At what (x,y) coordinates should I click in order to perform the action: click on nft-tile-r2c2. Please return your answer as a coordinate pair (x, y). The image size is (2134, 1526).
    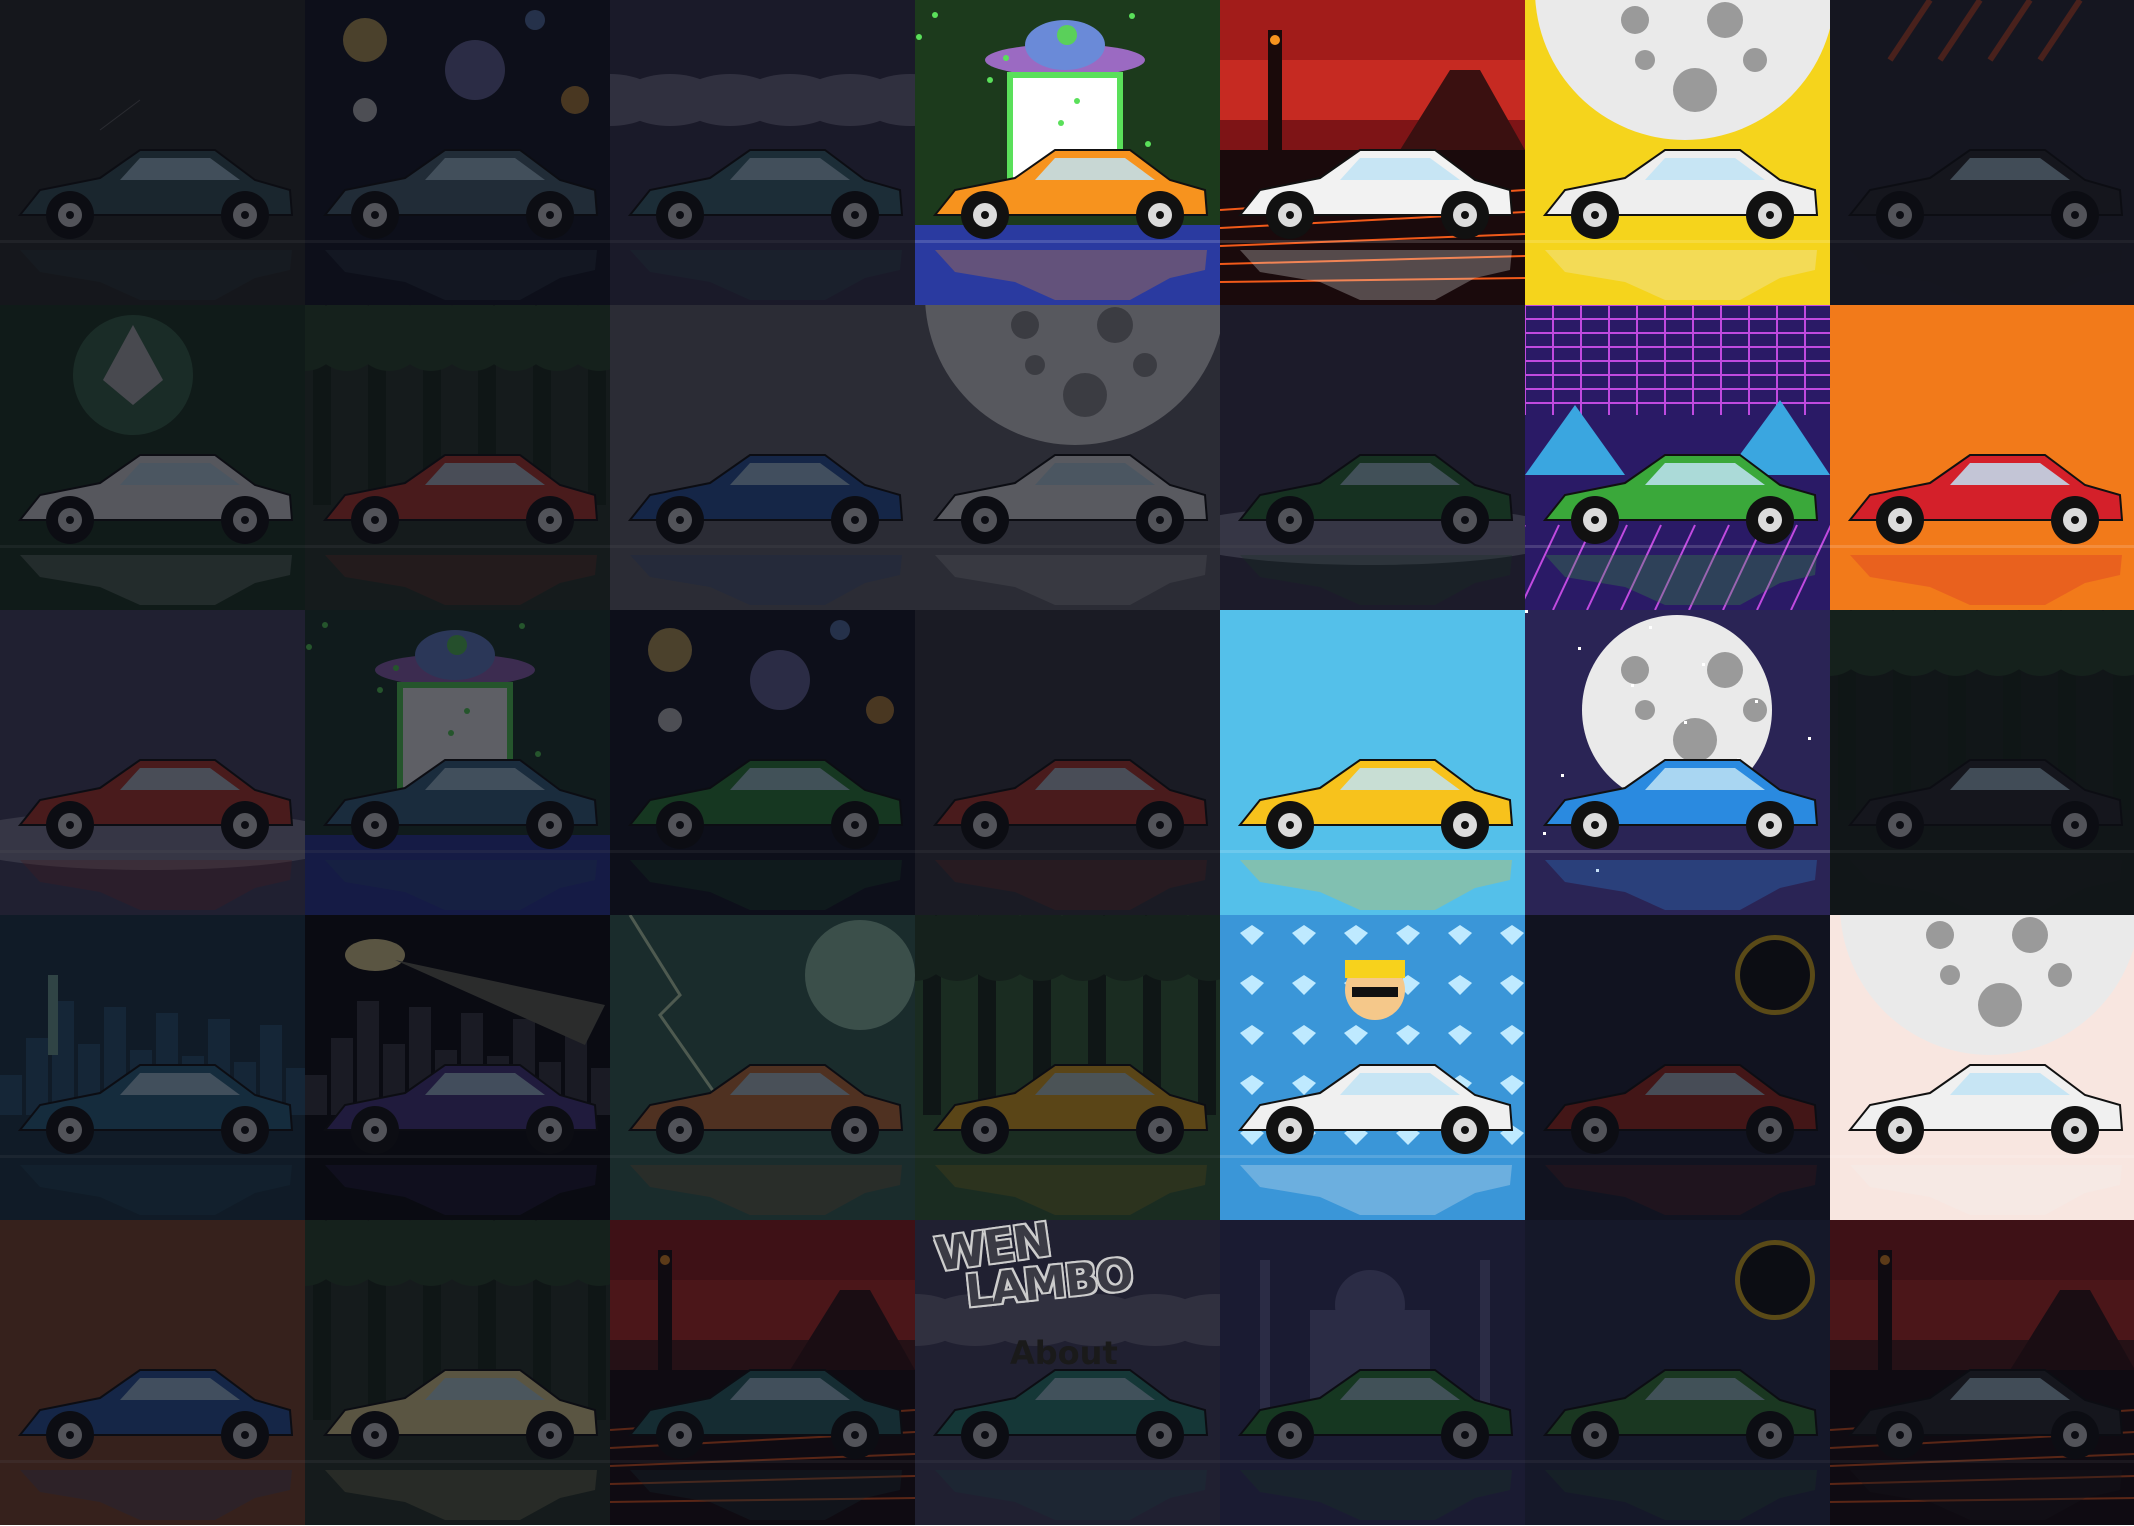
    Looking at the image, I should click on (457, 457).